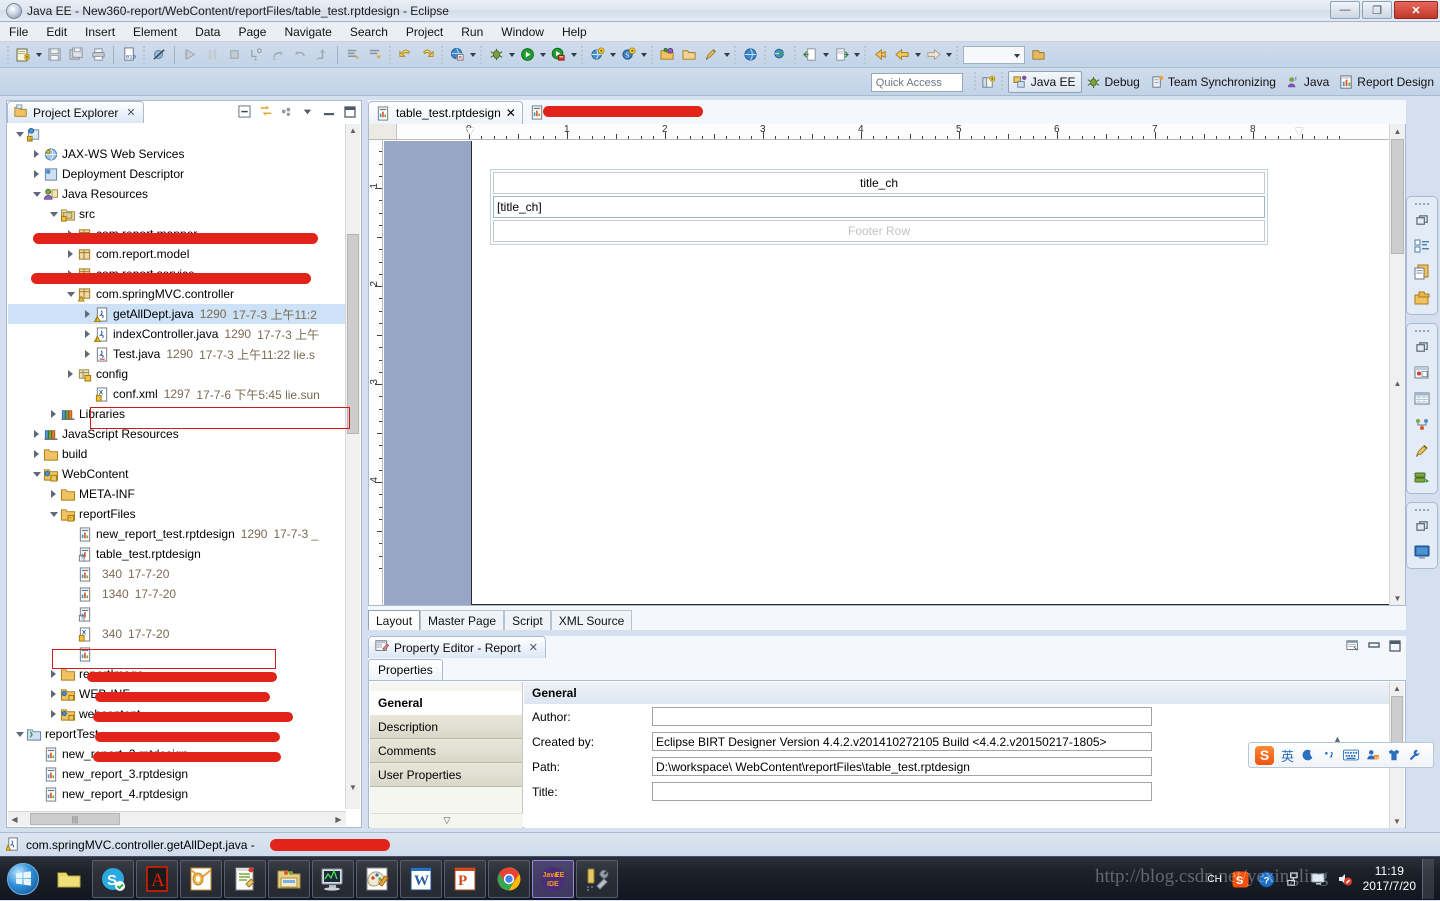 This screenshot has height=901, width=1440. I want to click on perspective-team-synchronizing: Team Synchronizing, so click(1214, 82).